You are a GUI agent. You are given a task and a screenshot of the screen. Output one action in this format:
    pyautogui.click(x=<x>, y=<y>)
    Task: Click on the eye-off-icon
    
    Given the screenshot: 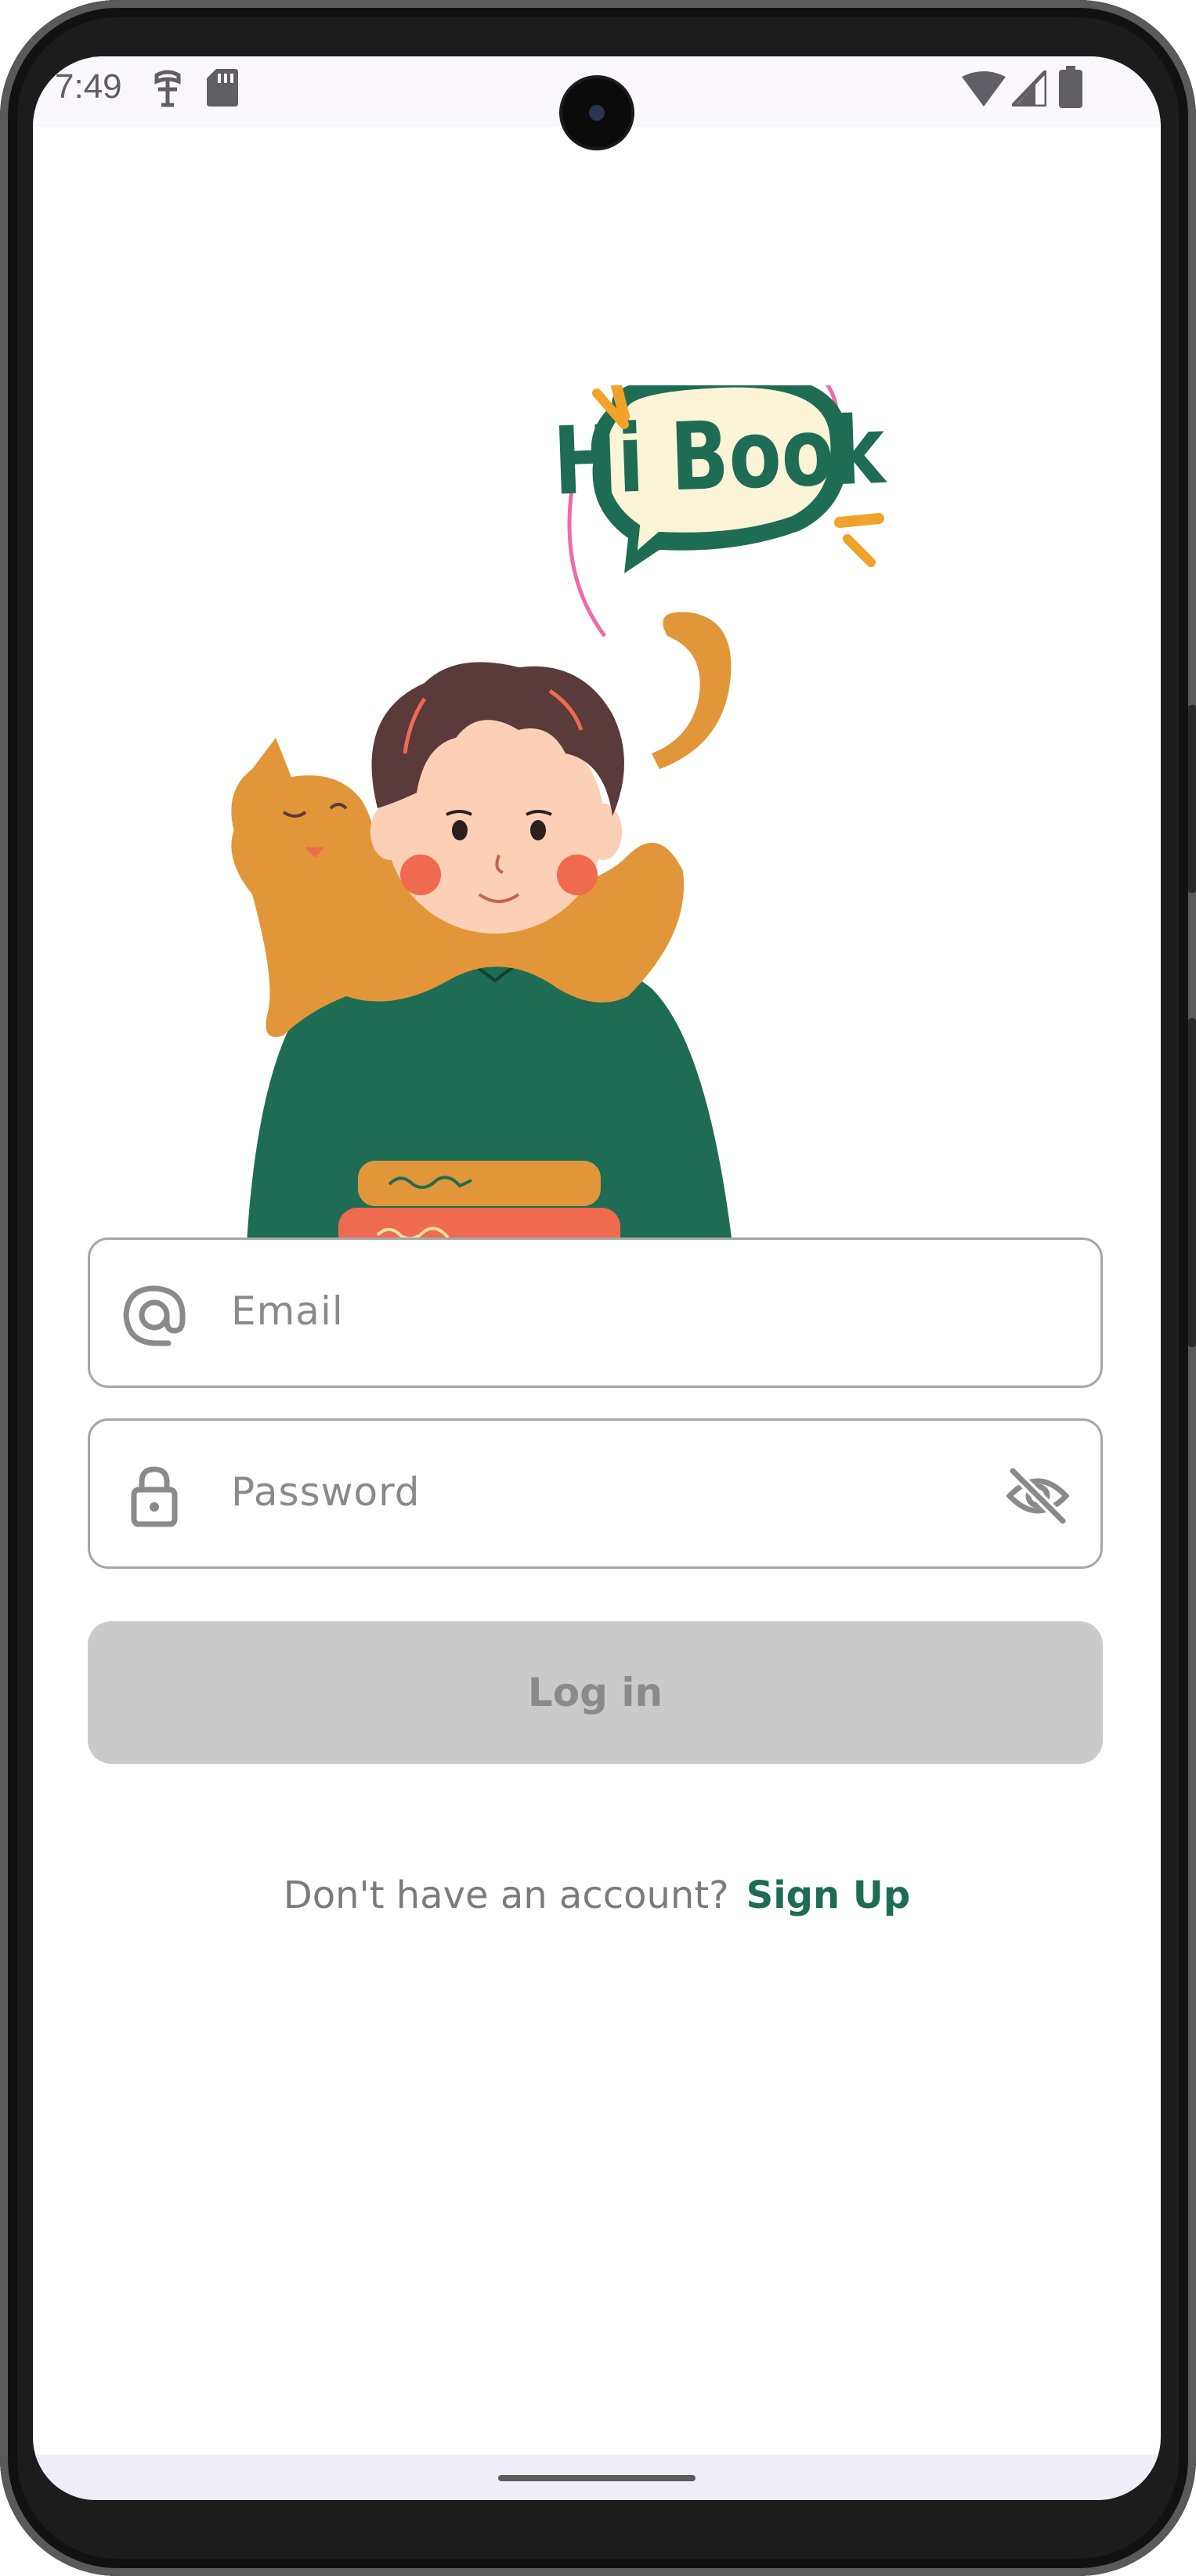 What is the action you would take?
    pyautogui.click(x=1037, y=1496)
    